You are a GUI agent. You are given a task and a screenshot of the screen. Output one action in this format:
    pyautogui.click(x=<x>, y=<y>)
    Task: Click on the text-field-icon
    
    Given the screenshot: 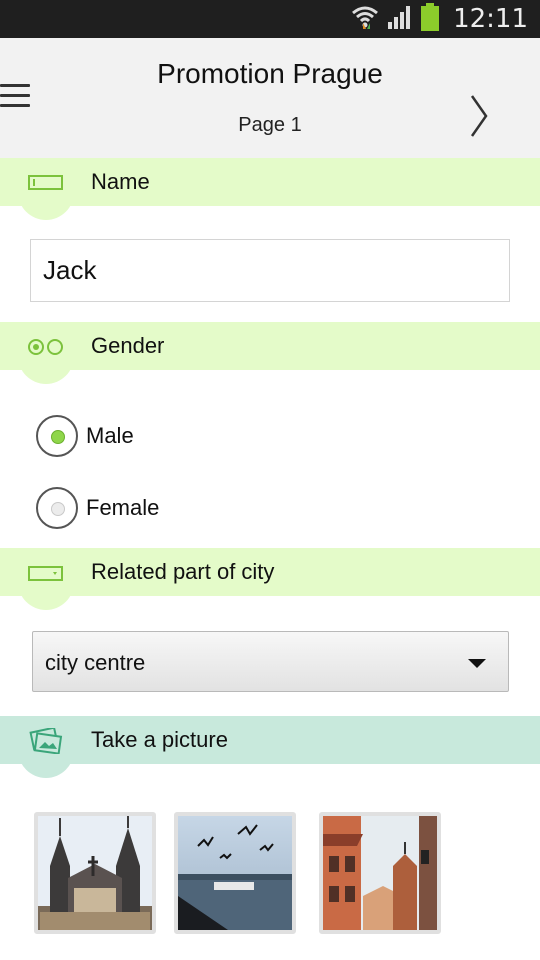 What is the action you would take?
    pyautogui.click(x=46, y=182)
    